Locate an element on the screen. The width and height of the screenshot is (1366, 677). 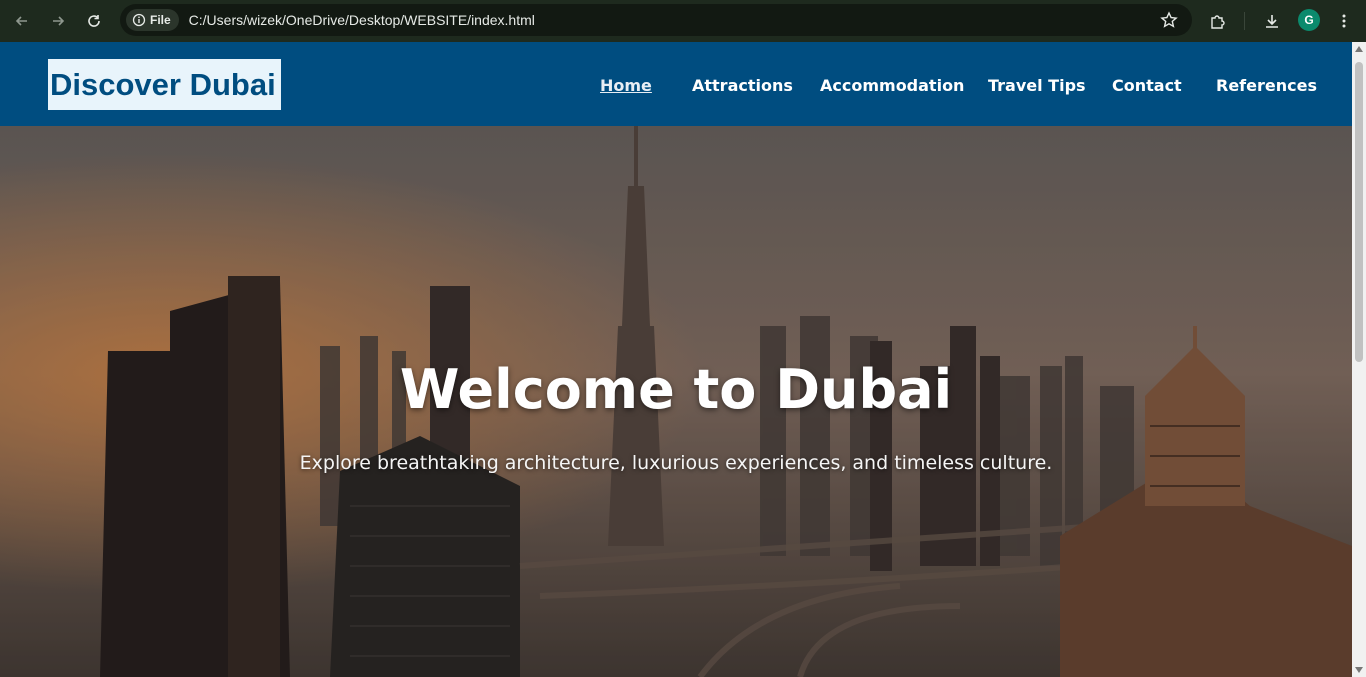
hero-title: Welcome to Dubai is located at coordinates (676, 389).